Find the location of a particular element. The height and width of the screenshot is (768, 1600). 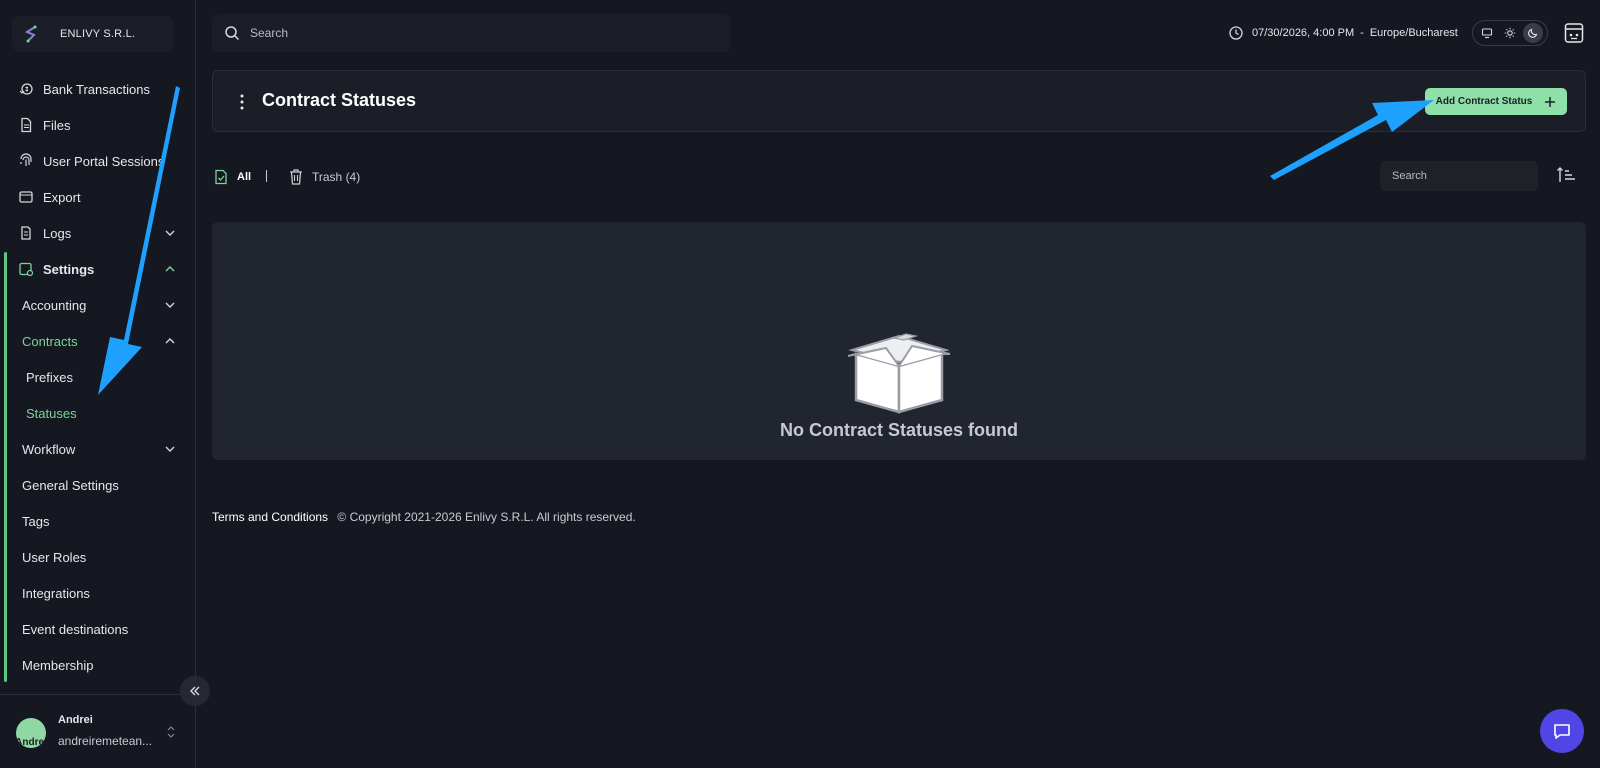

collapse-sidebar-button is located at coordinates (195, 691).